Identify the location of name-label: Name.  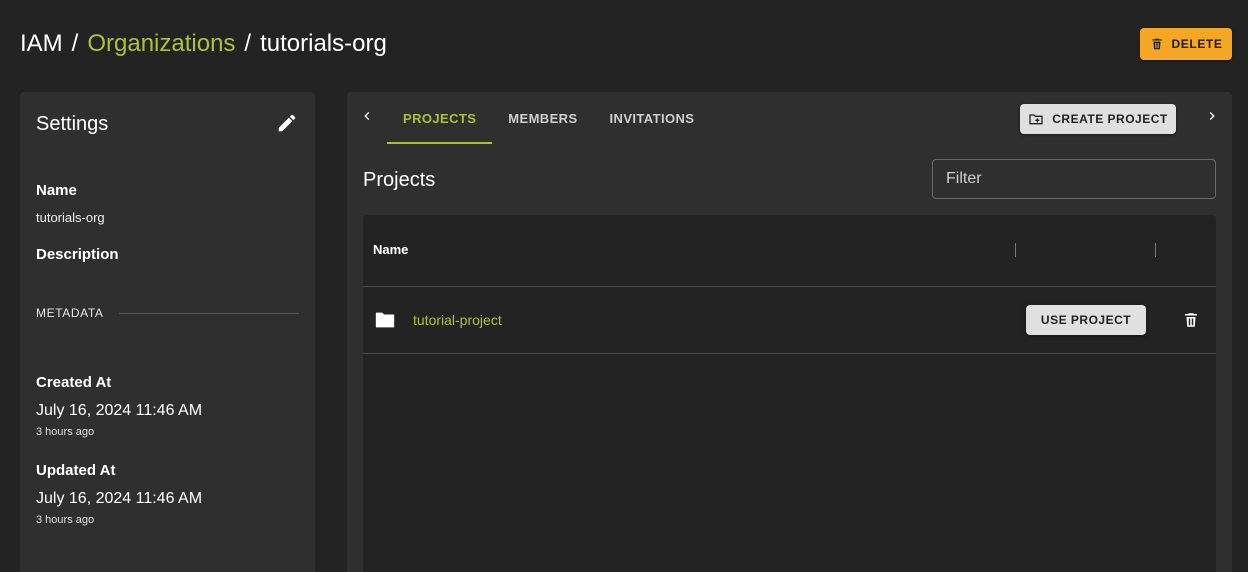
(56, 190).